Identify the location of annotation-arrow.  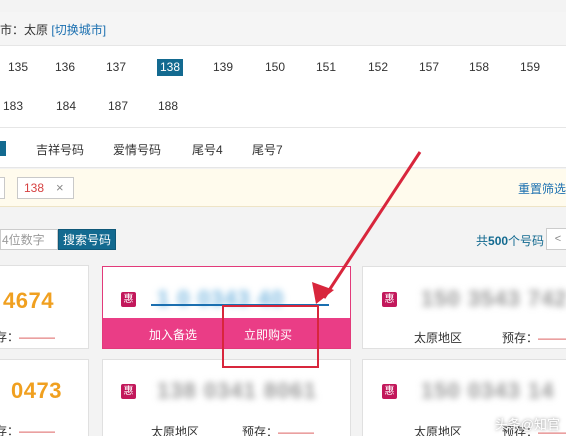
(372, 225).